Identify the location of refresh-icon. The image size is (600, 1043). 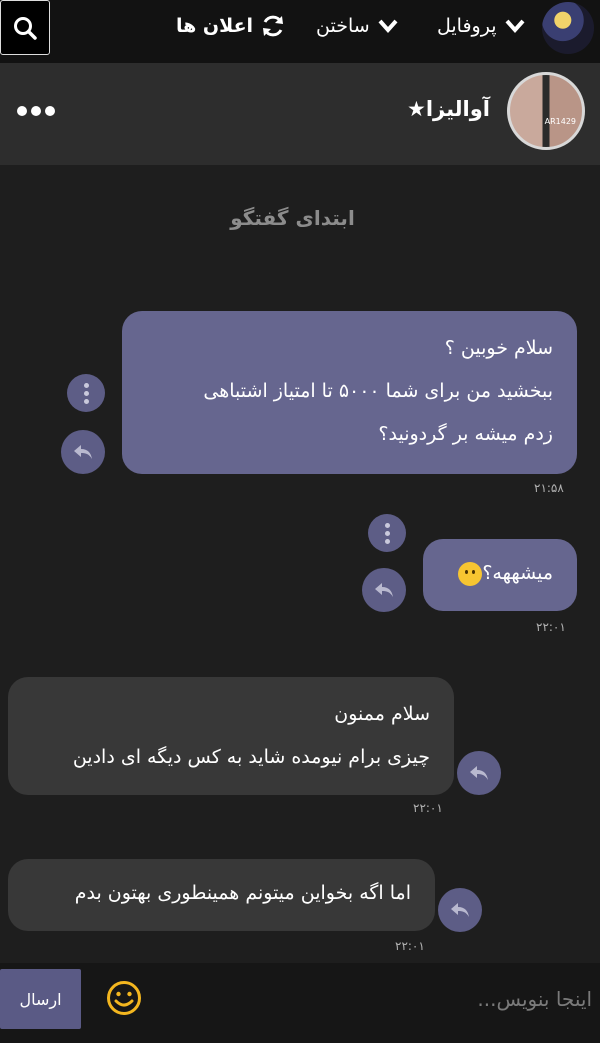
(273, 26).